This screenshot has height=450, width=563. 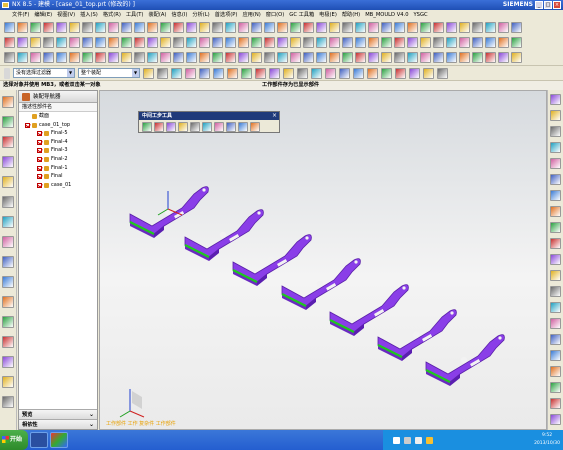 I want to click on tree-node: case_01_top, so click(x=58, y=125).